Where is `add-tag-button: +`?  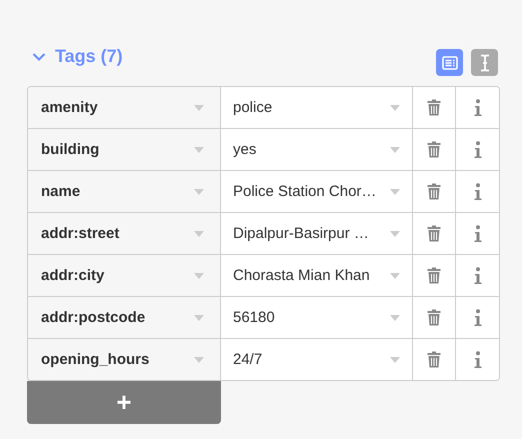 add-tag-button: + is located at coordinates (124, 402).